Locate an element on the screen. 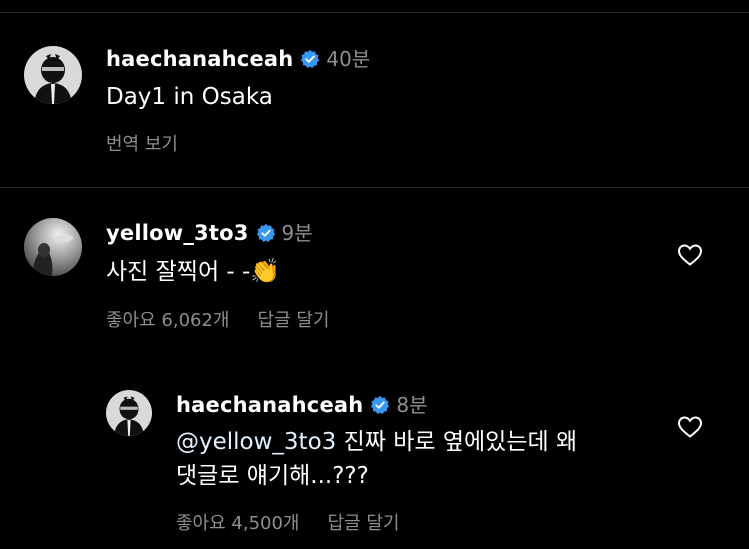  reply-header: haechanahceah 8분 is located at coordinates (302, 403).